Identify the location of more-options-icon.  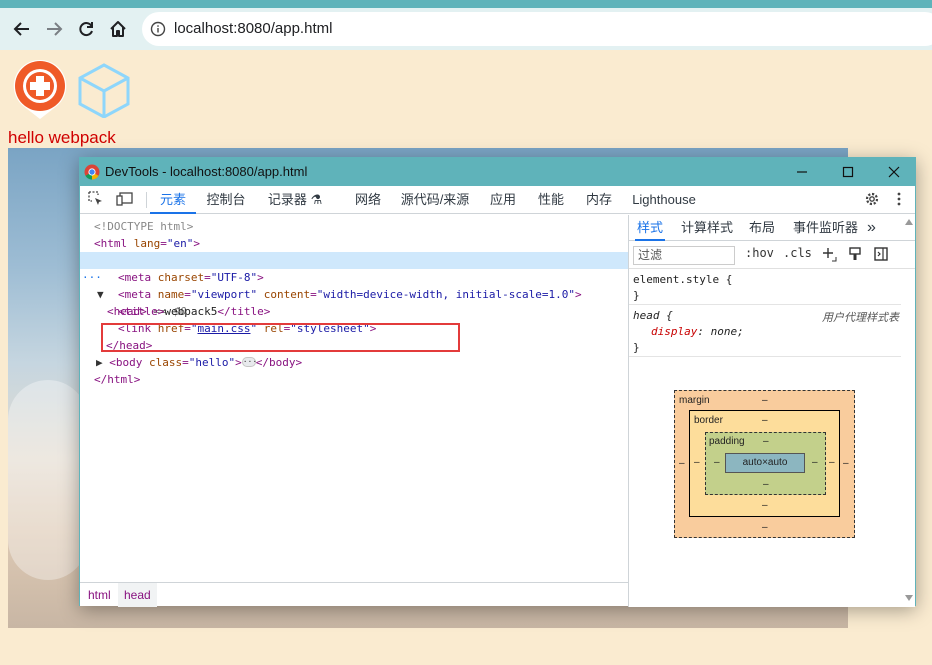
(899, 201).